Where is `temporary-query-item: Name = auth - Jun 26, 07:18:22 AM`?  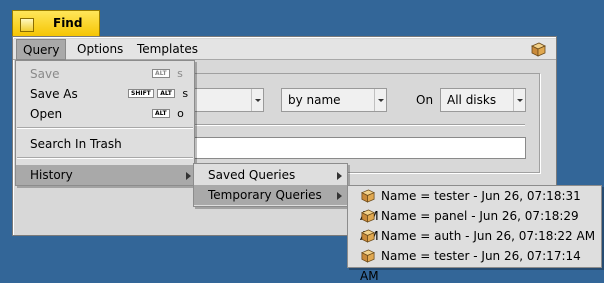 temporary-query-item: Name = auth - Jun 26, 07:18:22 AM is located at coordinates (474, 236).